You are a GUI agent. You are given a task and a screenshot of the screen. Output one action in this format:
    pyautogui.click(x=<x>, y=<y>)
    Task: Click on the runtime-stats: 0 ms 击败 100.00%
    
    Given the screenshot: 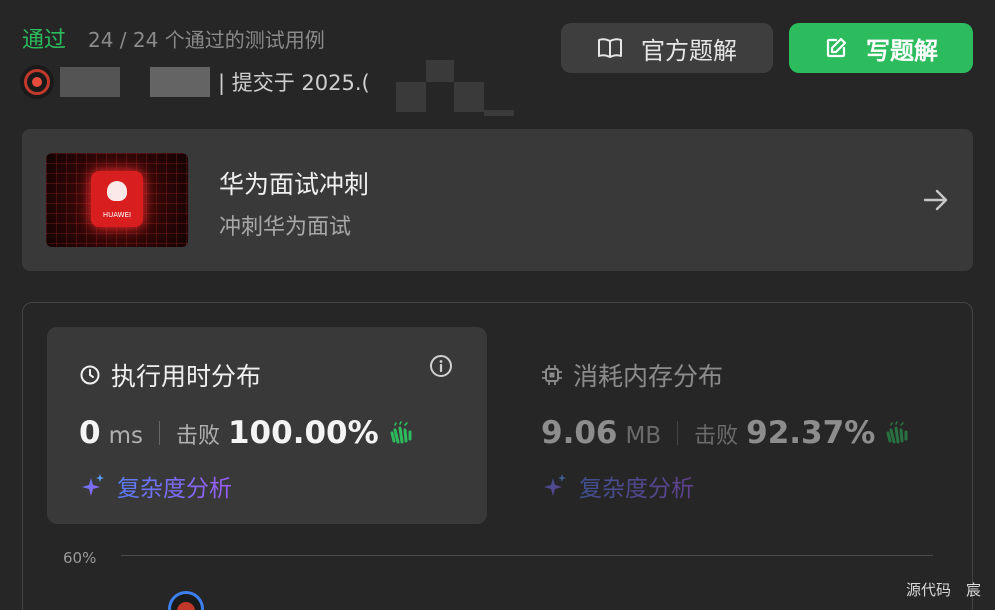 What is the action you would take?
    pyautogui.click(x=247, y=433)
    